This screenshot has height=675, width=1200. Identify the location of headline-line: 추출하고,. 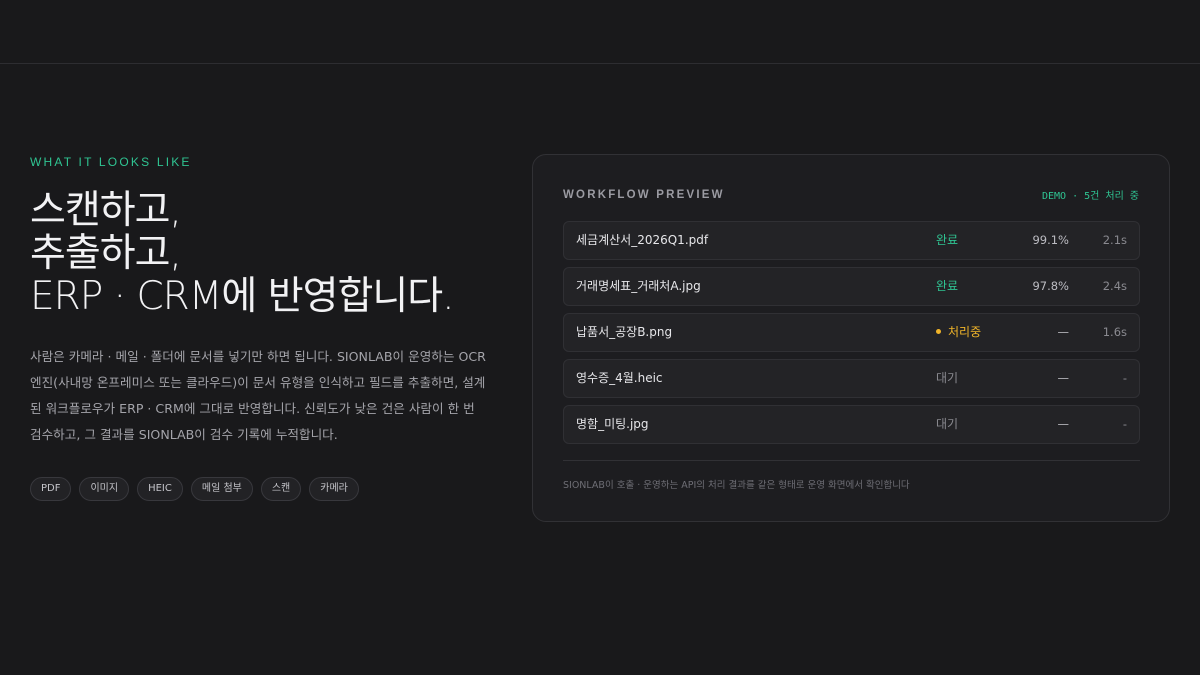
(106, 253).